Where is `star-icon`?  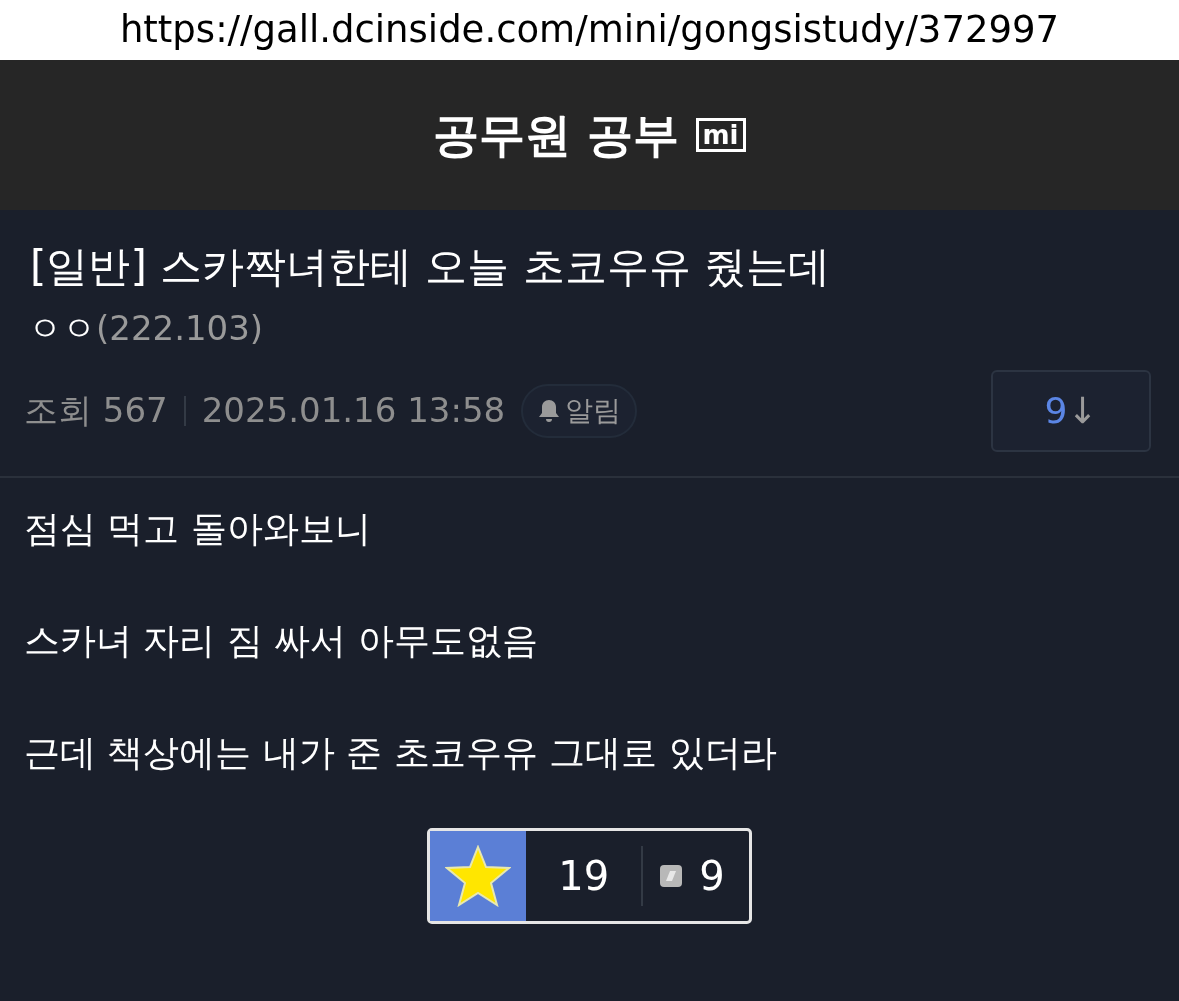 star-icon is located at coordinates (478, 875).